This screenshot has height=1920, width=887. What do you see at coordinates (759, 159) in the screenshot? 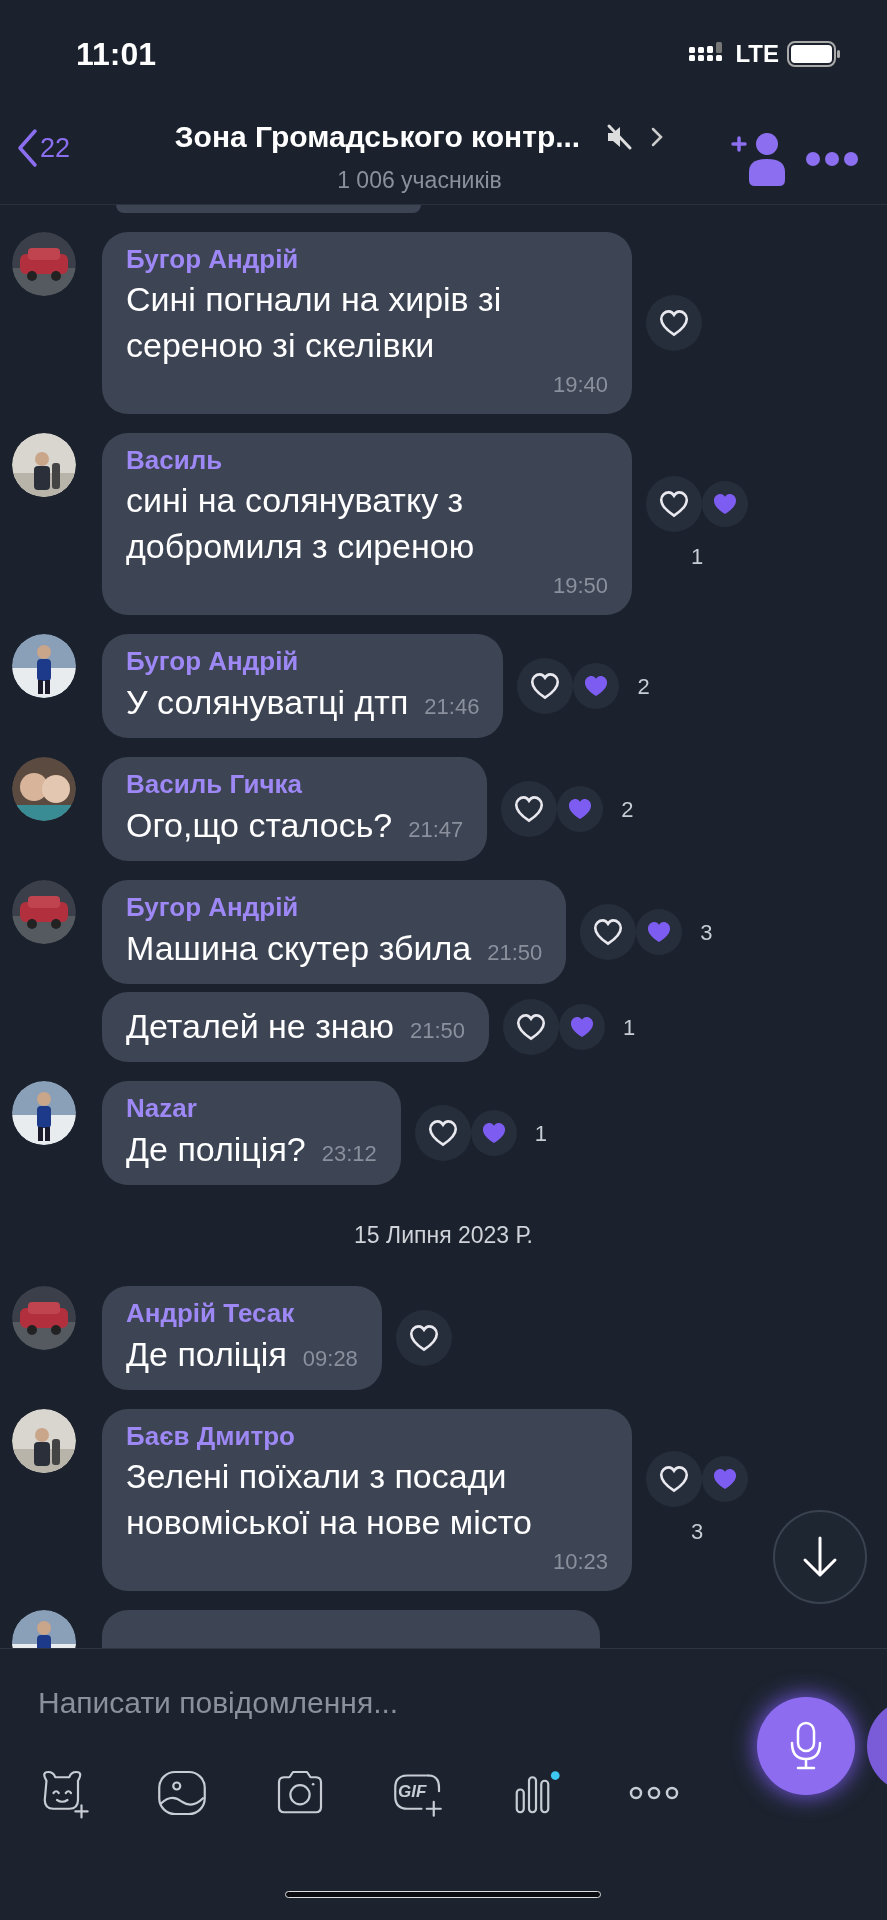
I see `add-member-icon` at bounding box center [759, 159].